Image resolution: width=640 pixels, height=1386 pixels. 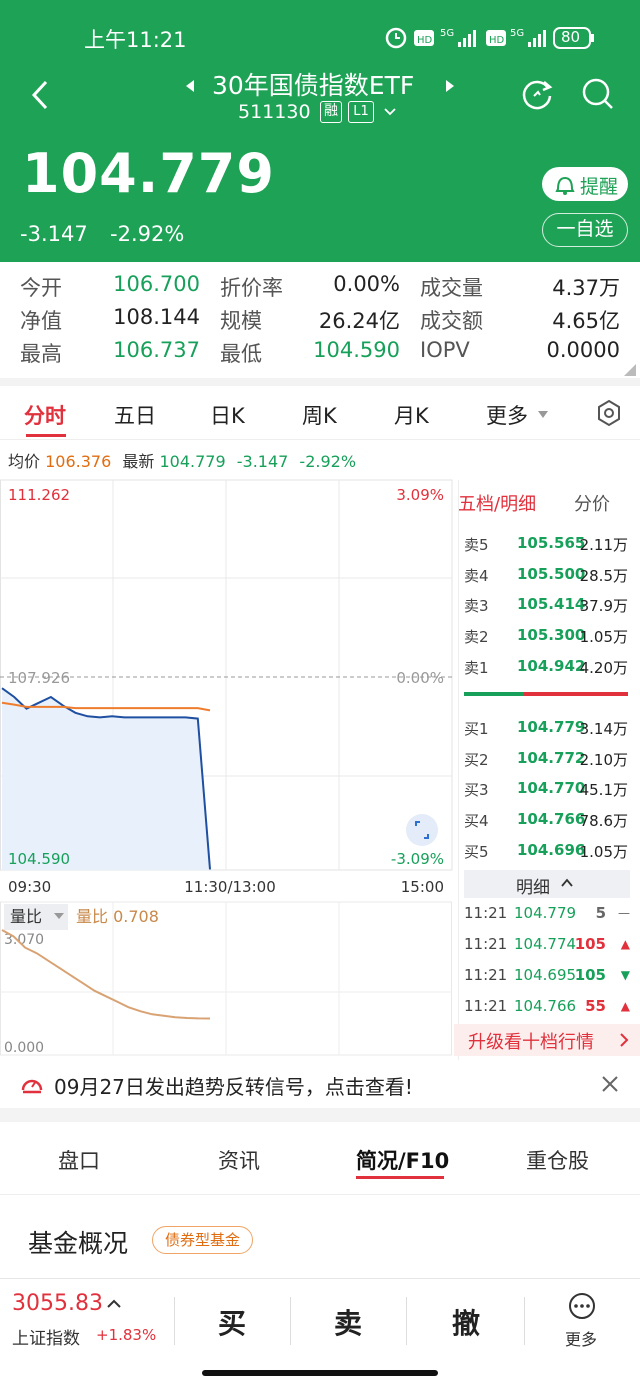 What do you see at coordinates (466, 1322) in the screenshot?
I see `cancel-order-button: 撤` at bounding box center [466, 1322].